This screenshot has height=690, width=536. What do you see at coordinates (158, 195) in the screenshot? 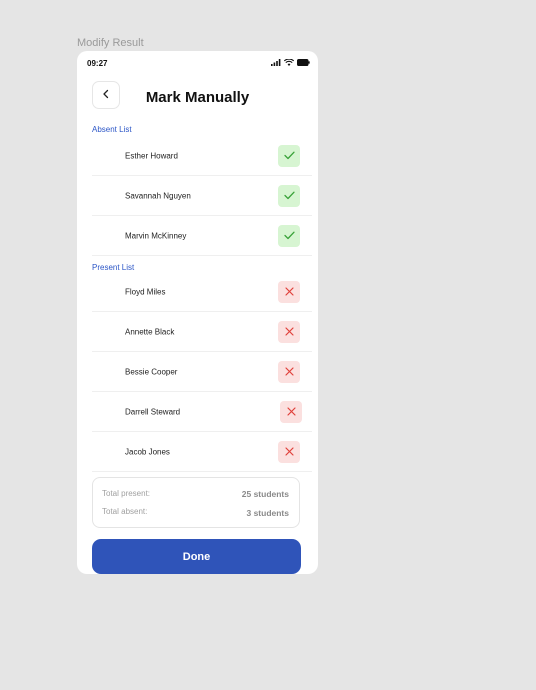
I see `student-name: Savannah Nguyen` at bounding box center [158, 195].